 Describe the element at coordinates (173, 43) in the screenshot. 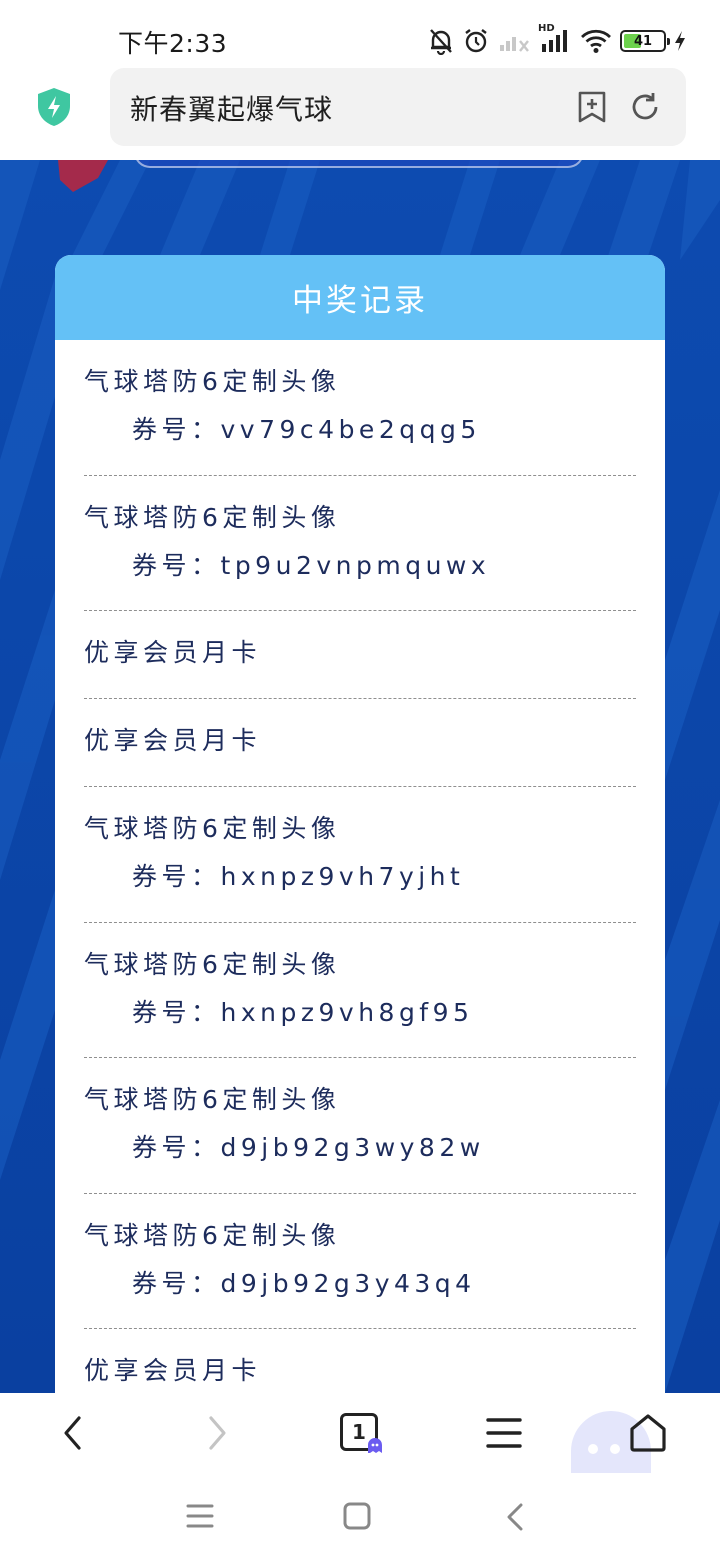

I see `status-time: 下午2:33` at that location.